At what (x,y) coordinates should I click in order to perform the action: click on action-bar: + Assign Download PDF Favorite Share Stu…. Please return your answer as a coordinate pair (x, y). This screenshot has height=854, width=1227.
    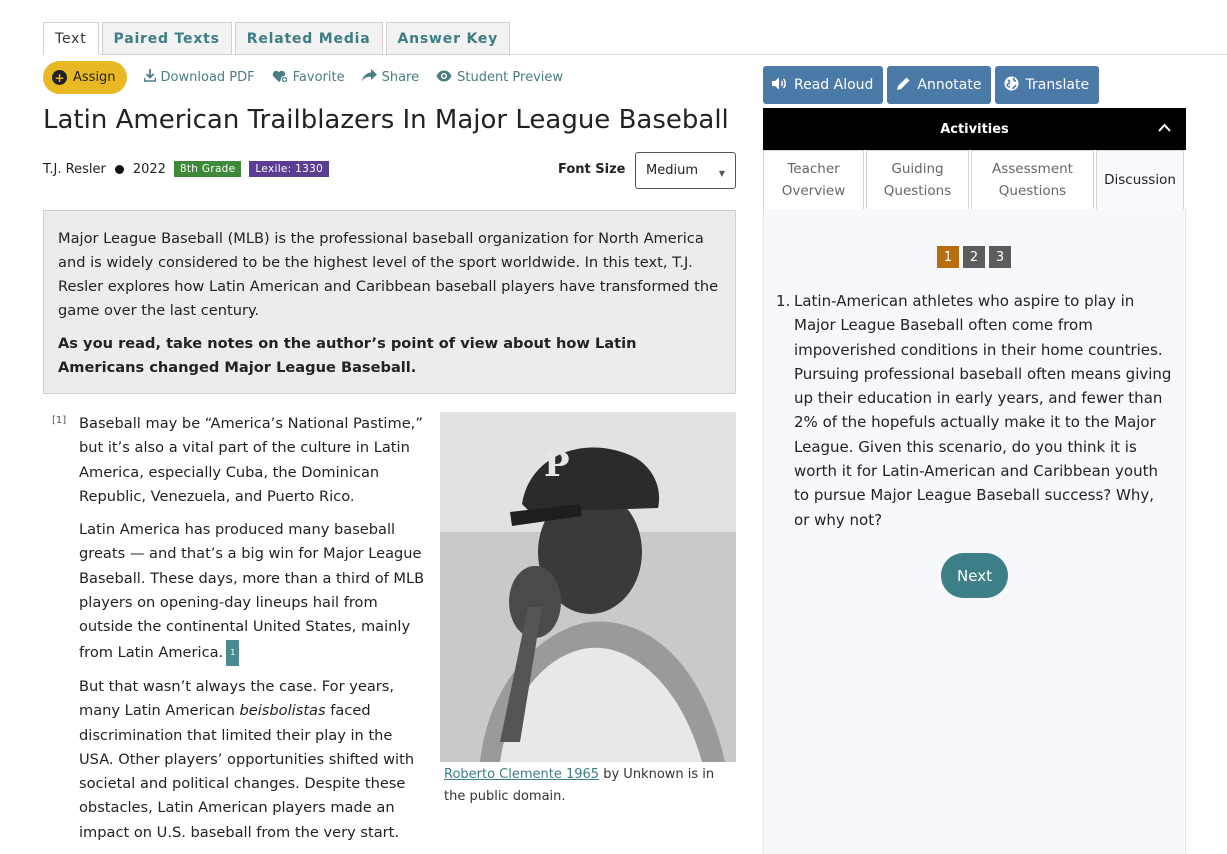
    Looking at the image, I should click on (303, 77).